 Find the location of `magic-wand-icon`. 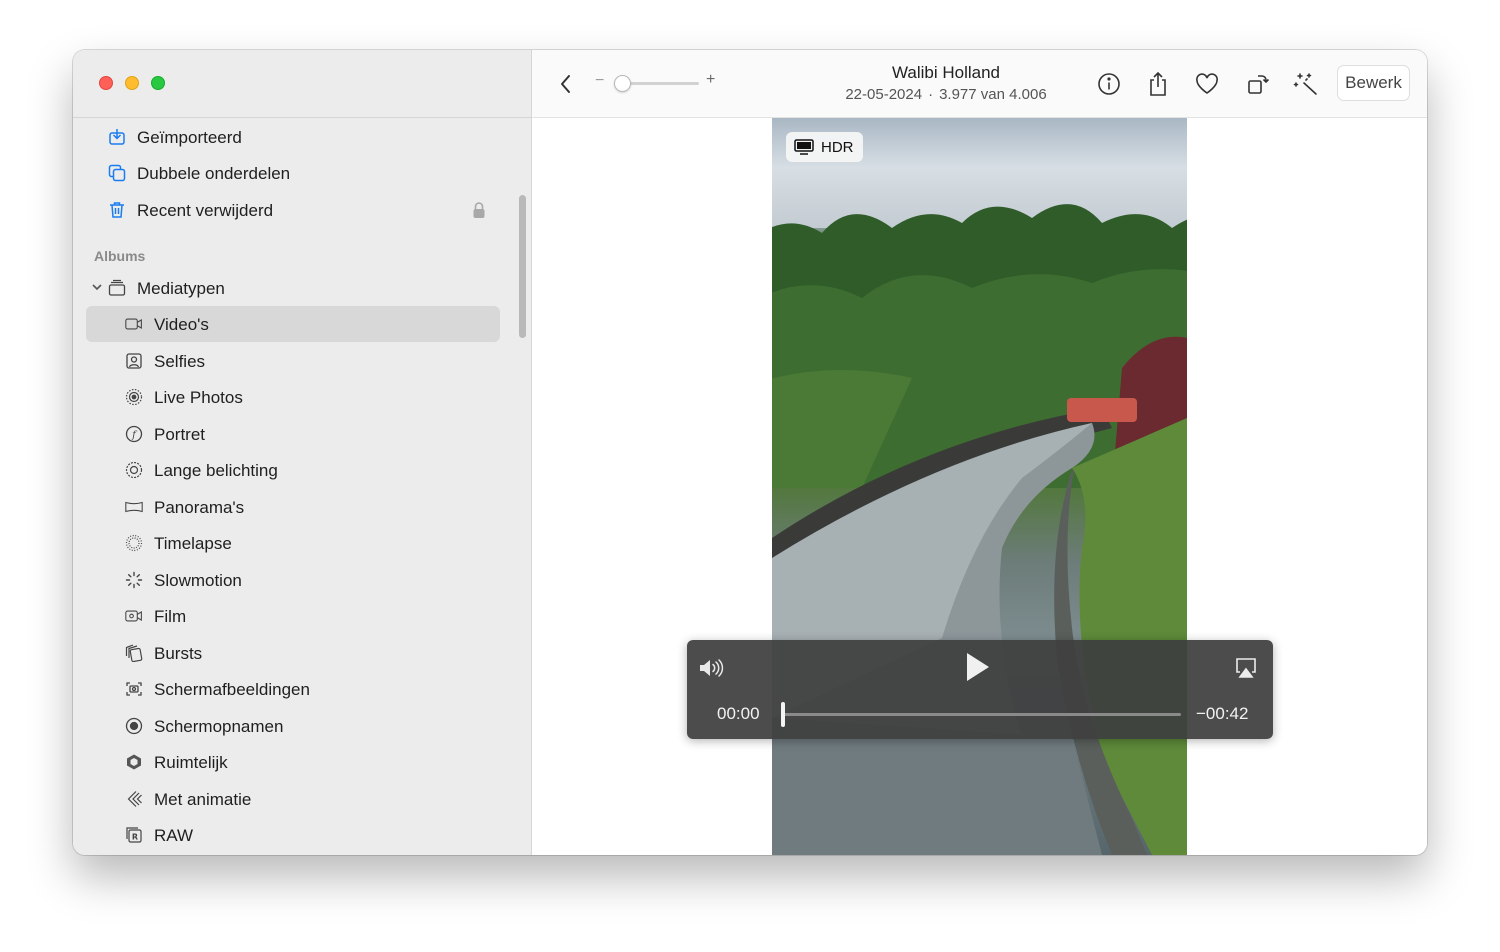

magic-wand-icon is located at coordinates (1305, 84).